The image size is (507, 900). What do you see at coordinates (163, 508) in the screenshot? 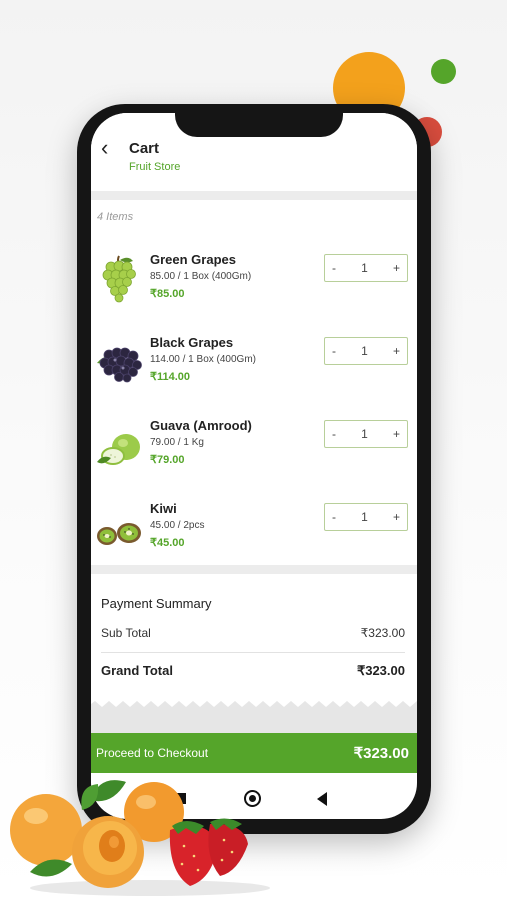
I see `item-name: Kiwi` at bounding box center [163, 508].